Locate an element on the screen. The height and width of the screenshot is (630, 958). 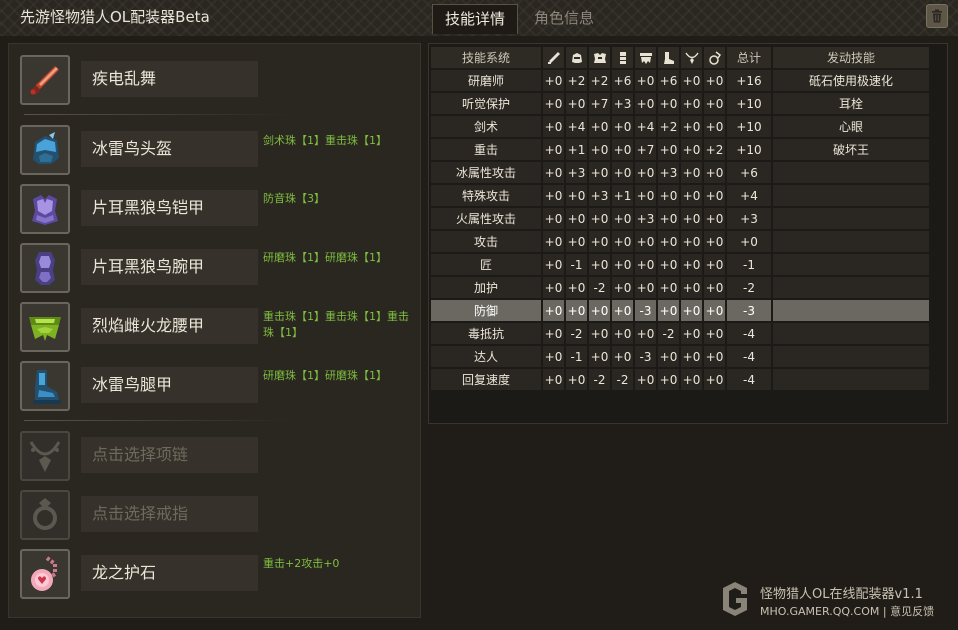
skill-value-cell: +7 is located at coordinates (599, 103).